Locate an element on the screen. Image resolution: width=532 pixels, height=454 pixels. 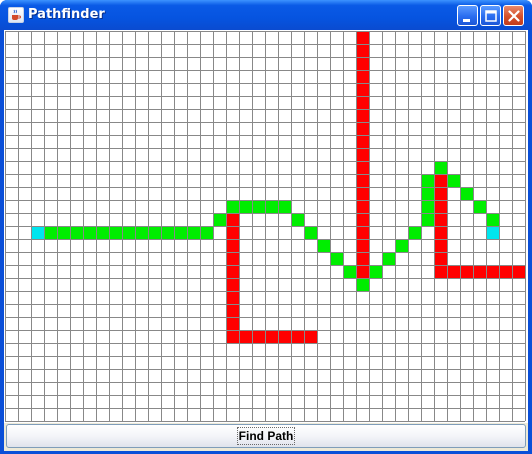
find-path-button: Find Path is located at coordinates (266, 436).